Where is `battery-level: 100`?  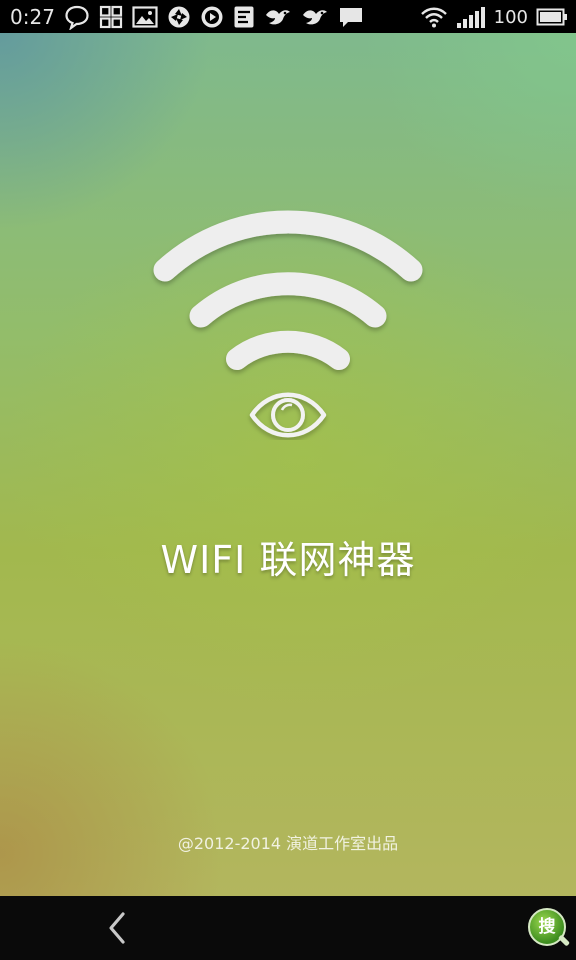 battery-level: 100 is located at coordinates (510, 17).